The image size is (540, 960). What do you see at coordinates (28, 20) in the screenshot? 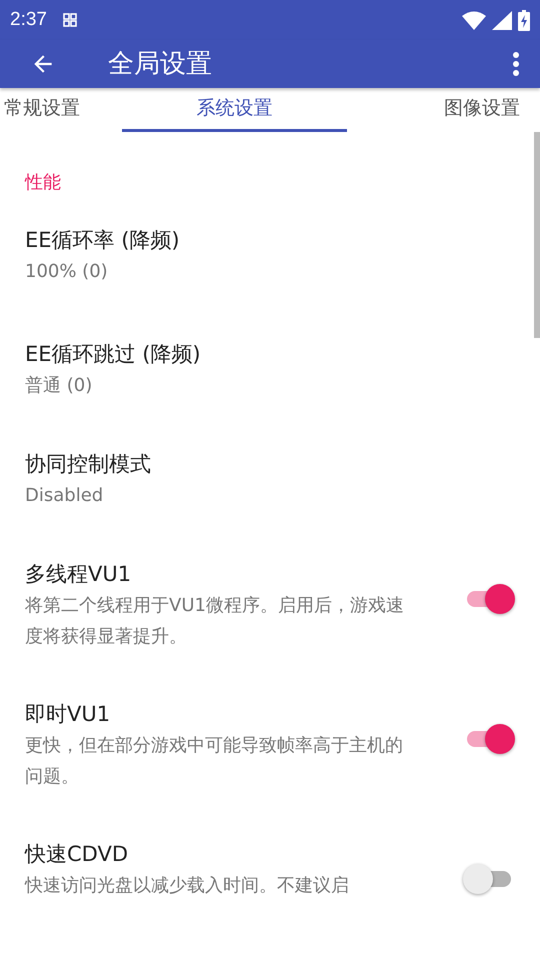
I see `status-time: 2:37` at bounding box center [28, 20].